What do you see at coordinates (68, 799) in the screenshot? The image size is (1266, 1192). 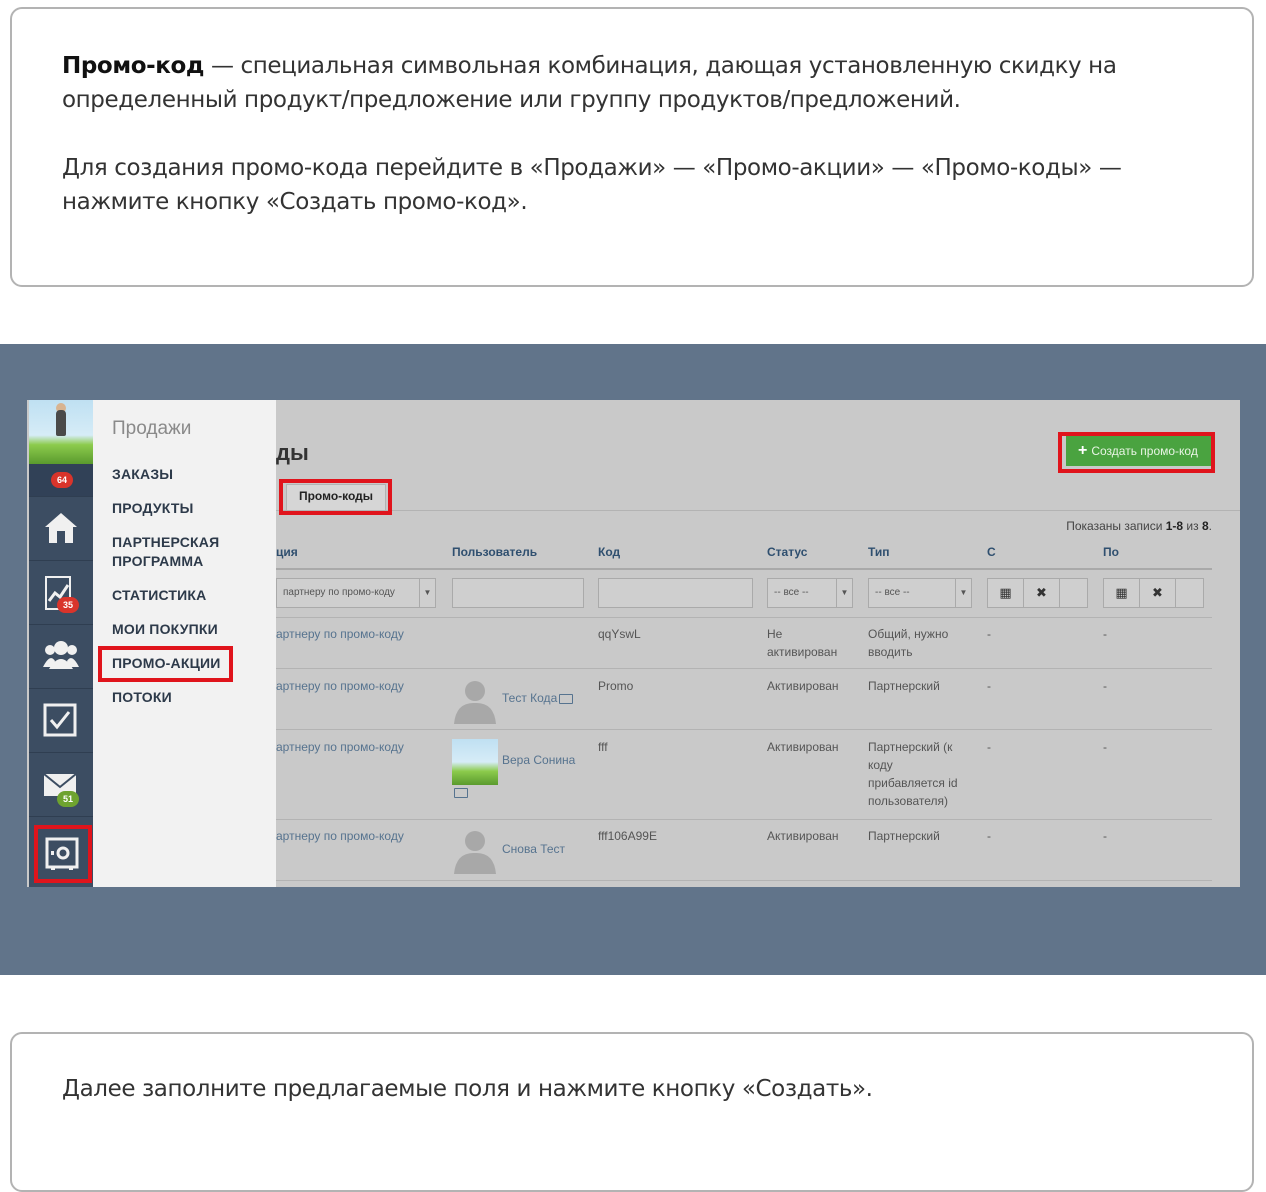 I see `mail-badge: 51` at bounding box center [68, 799].